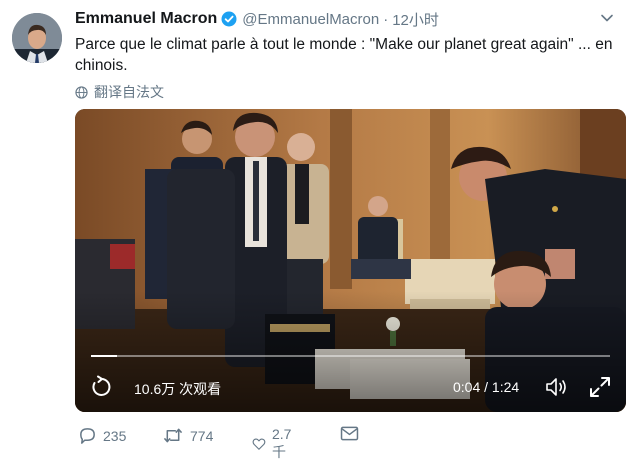 Image resolution: width=640 pixels, height=462 pixels. I want to click on envelope-icon, so click(349, 433).